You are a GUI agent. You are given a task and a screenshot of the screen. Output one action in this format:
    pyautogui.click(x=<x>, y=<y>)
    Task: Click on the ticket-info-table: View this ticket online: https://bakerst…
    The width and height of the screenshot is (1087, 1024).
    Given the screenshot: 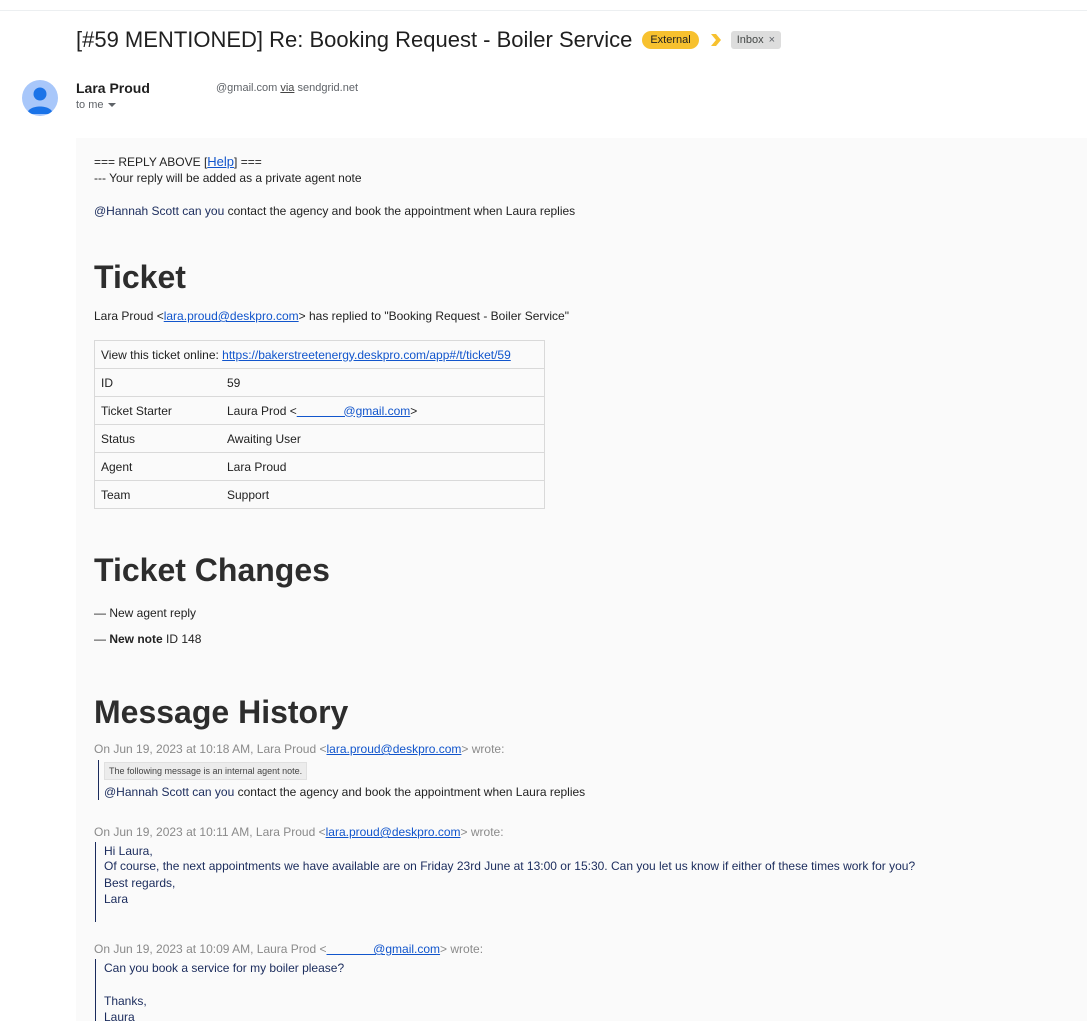 What is the action you would take?
    pyautogui.click(x=319, y=424)
    